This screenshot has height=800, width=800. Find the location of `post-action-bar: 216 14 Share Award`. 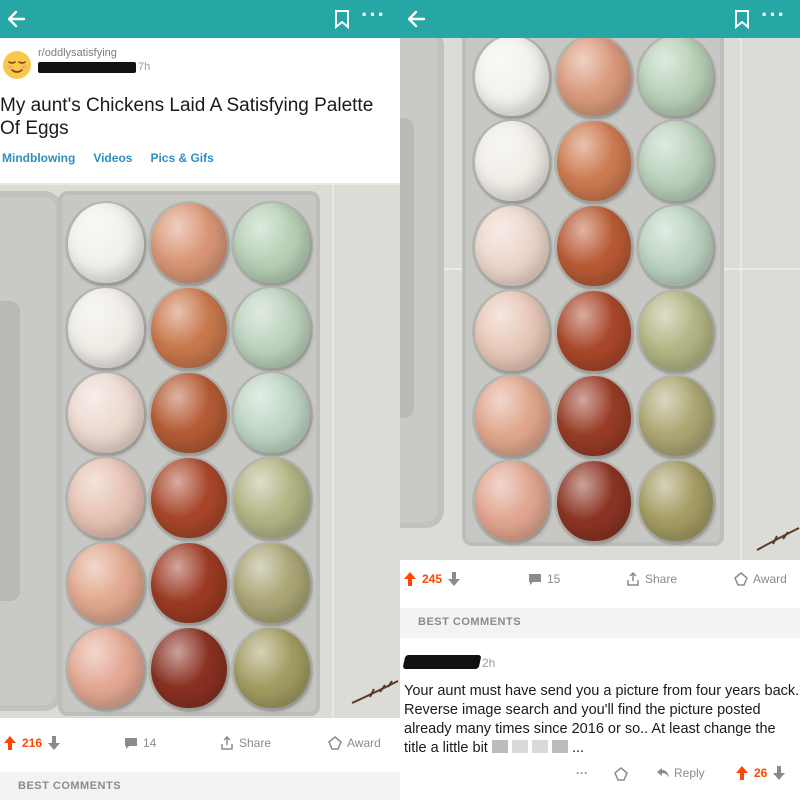

post-action-bar: 216 14 Share Award is located at coordinates (200, 744).